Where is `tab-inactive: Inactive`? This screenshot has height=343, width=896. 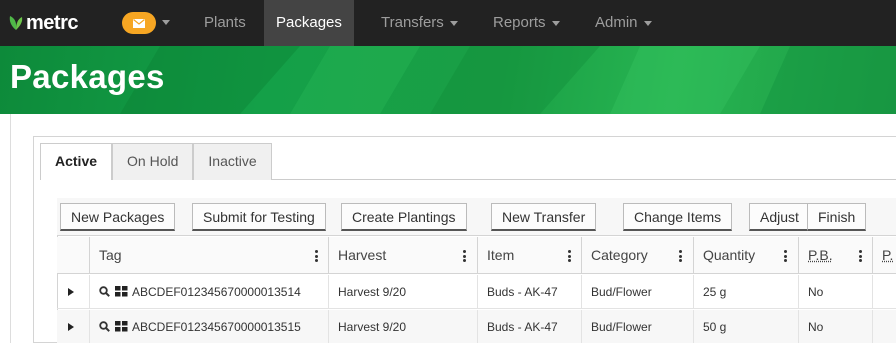 tab-inactive: Inactive is located at coordinates (232, 161).